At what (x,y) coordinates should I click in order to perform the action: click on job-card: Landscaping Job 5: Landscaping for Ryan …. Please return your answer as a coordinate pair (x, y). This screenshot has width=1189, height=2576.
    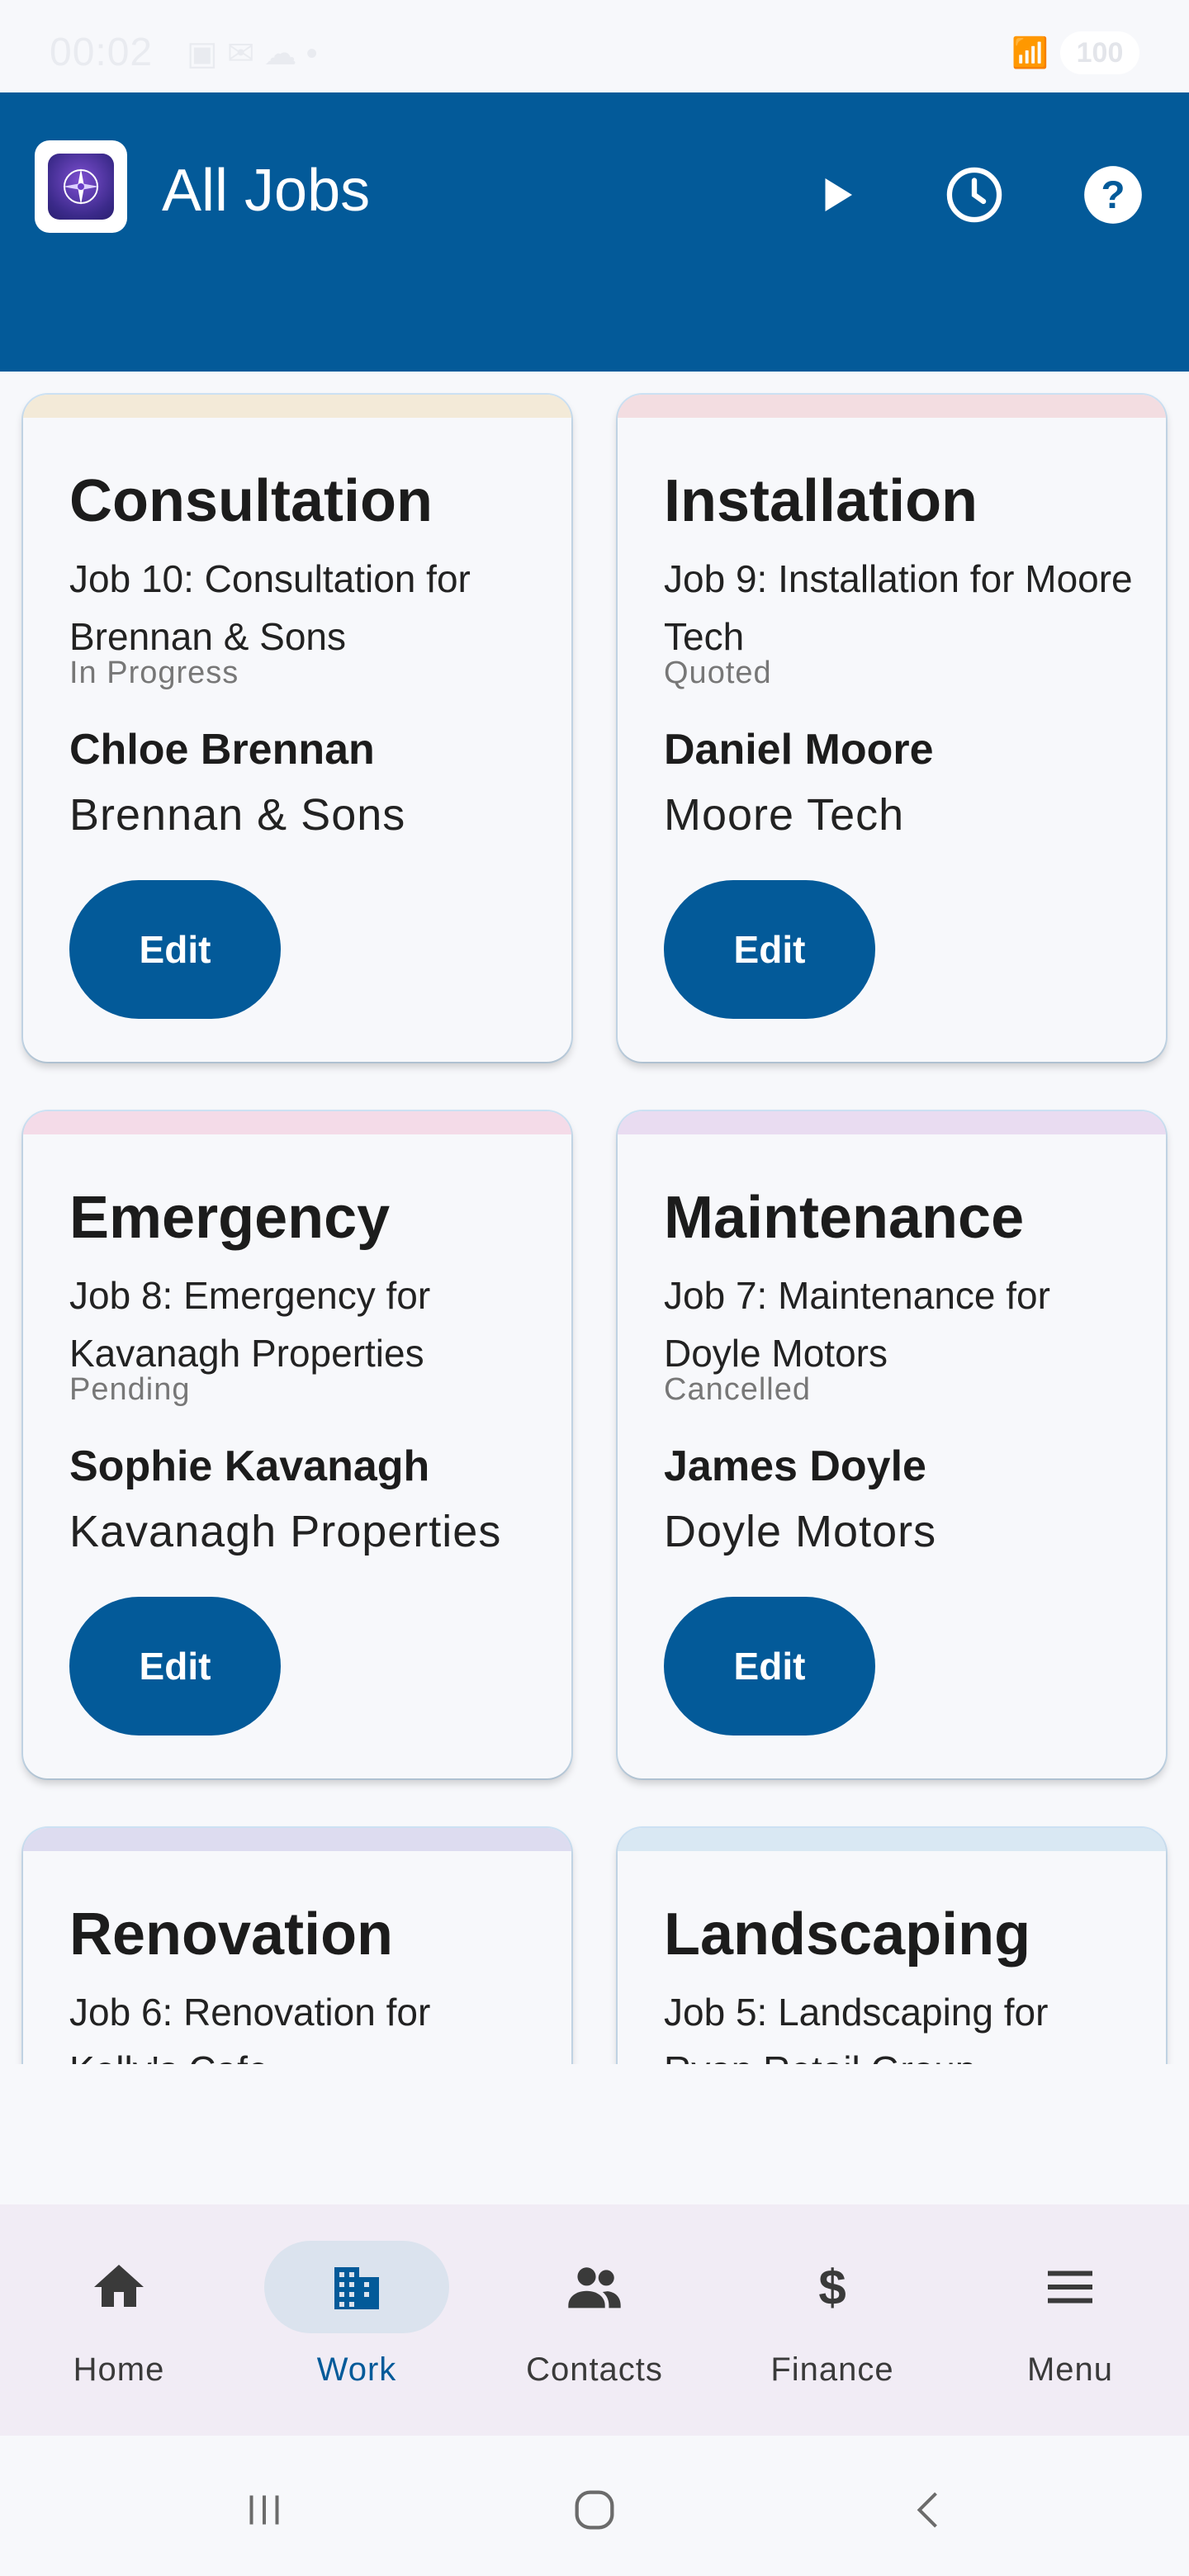
    Looking at the image, I should click on (892, 1946).